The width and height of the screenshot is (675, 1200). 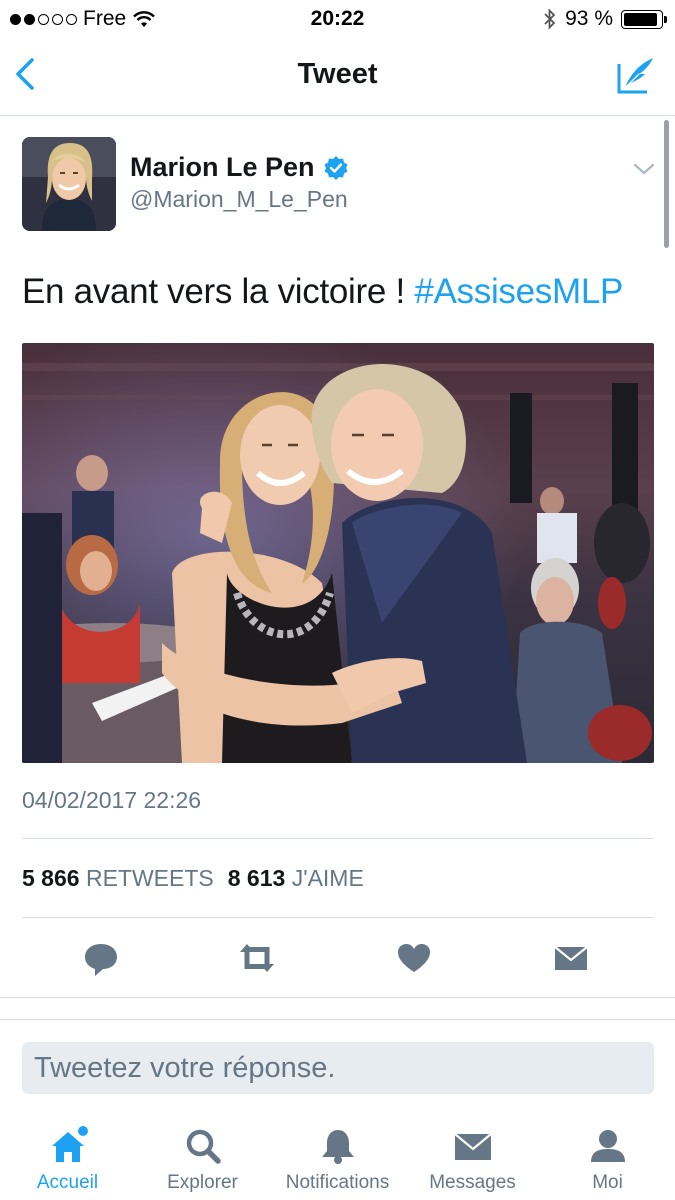 I want to click on author-name-text: Marion Le Pen, so click(x=222, y=167).